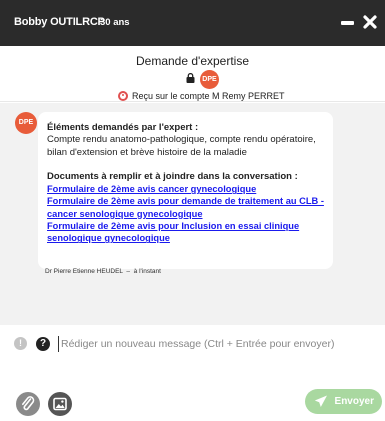 This screenshot has width=385, height=421. What do you see at coordinates (115, 22) in the screenshot?
I see `patient-age: 30 ans` at bounding box center [115, 22].